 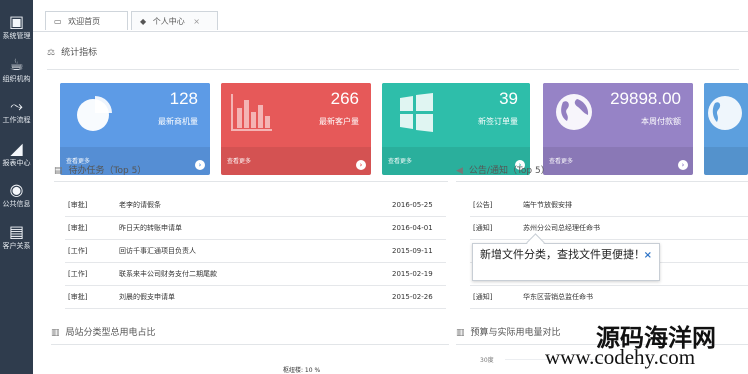 I want to click on task-title: 老李的请假条, so click(x=140, y=205).